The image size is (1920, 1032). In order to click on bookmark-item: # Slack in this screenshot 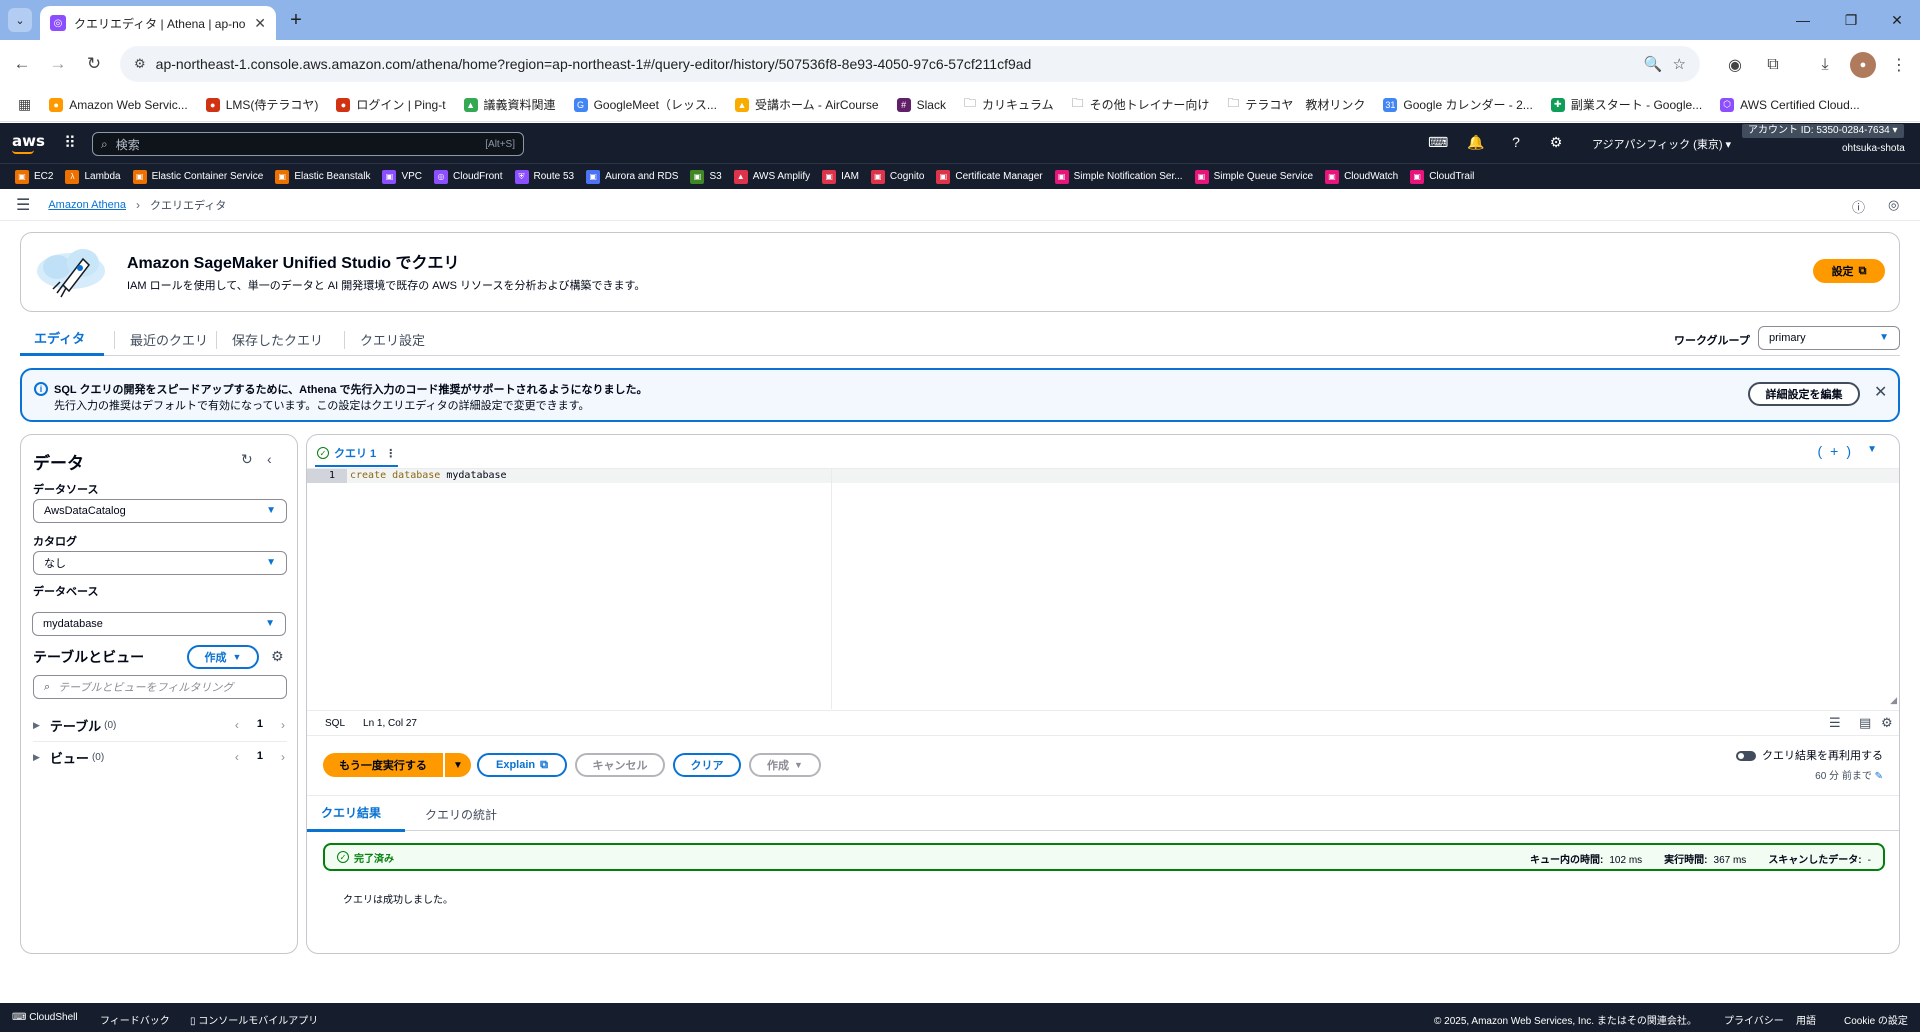, I will do `click(921, 104)`.